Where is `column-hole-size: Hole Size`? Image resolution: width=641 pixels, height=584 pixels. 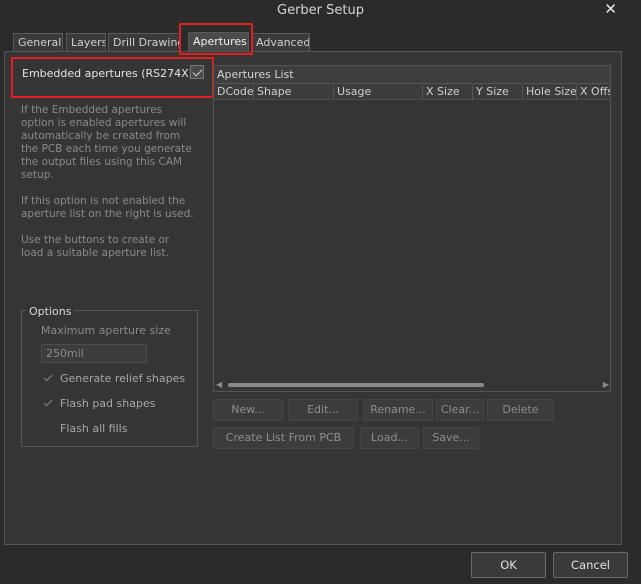
column-hole-size: Hole Size is located at coordinates (550, 92).